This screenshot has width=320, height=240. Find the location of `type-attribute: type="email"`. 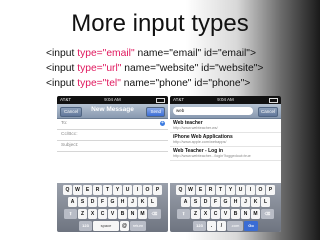

type-attribute: type="email" is located at coordinates (106, 53).